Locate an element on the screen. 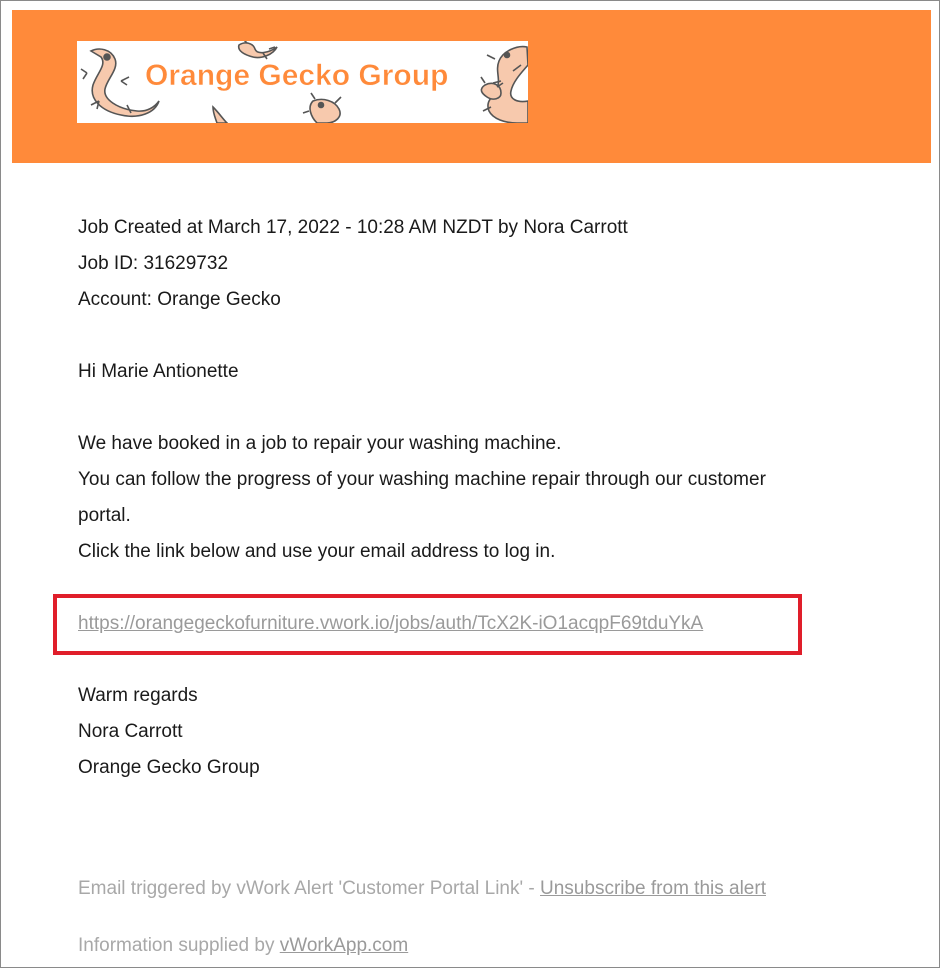 The image size is (940, 968). link-highlight-box is located at coordinates (427, 624).